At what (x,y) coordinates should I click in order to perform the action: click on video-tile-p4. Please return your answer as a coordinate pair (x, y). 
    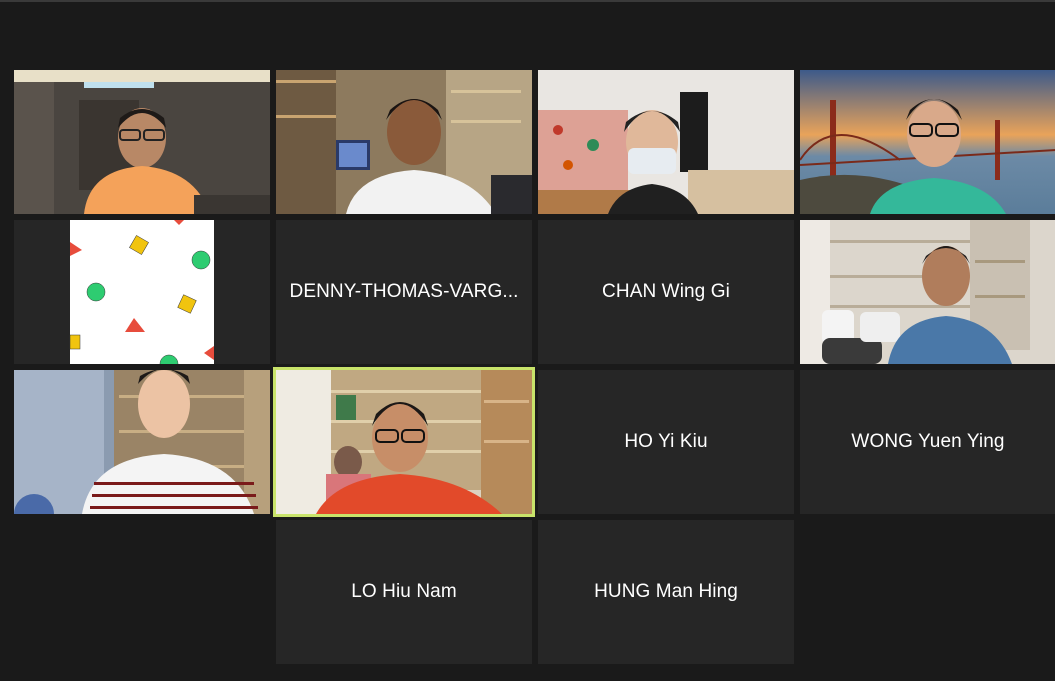
    Looking at the image, I should click on (927, 142).